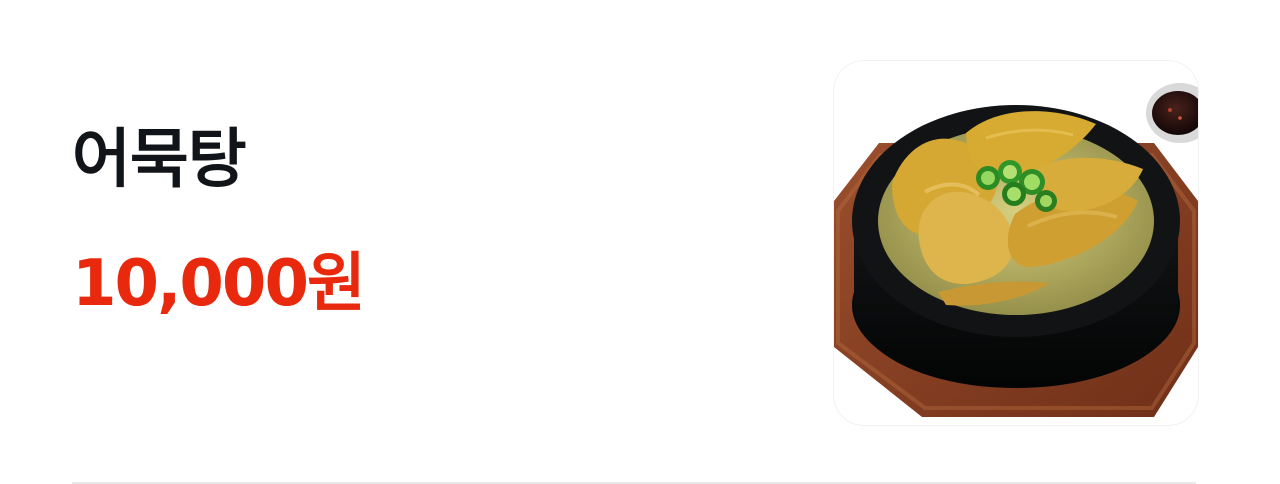 The height and width of the screenshot is (484, 1280). Describe the element at coordinates (219, 284) in the screenshot. I see `menu-item-price: 10,000원` at that location.